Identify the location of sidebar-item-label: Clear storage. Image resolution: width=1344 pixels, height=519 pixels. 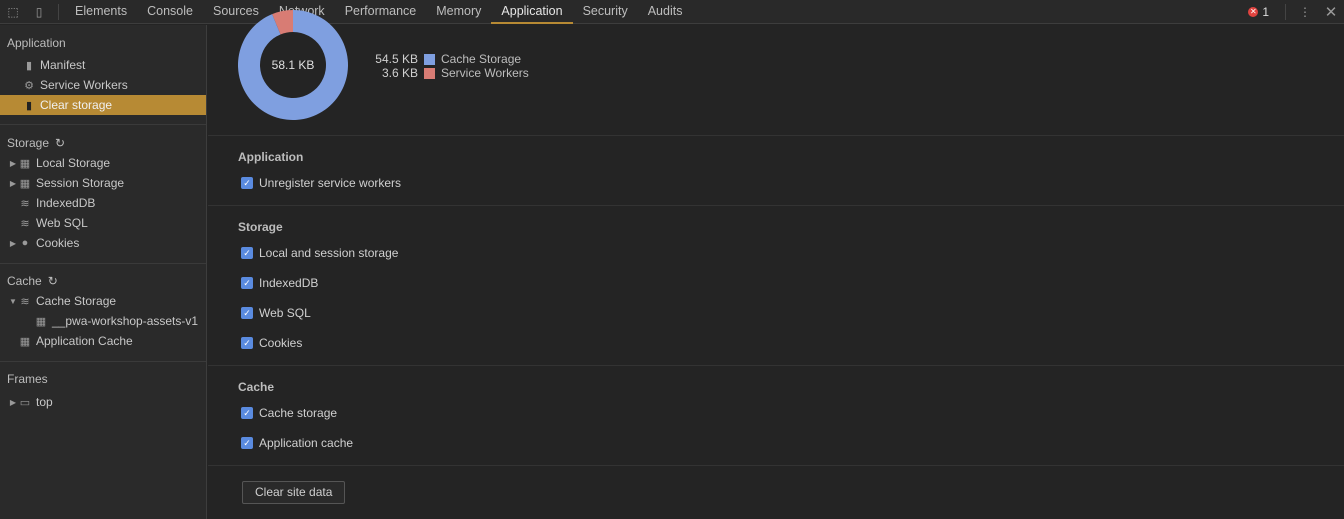
(76, 105).